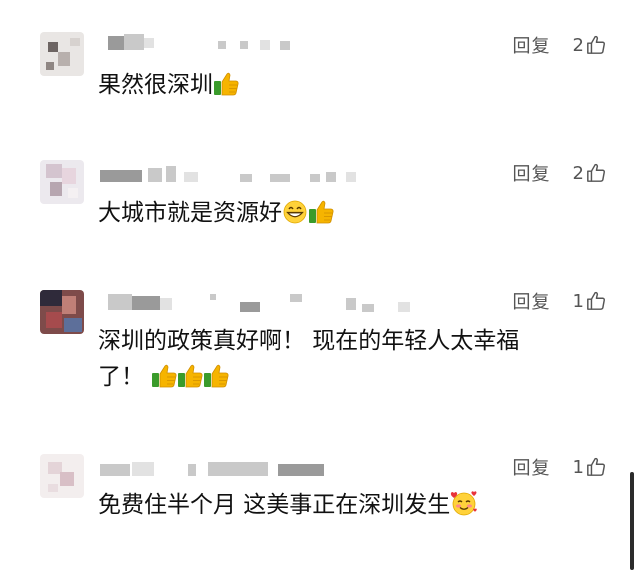 The height and width of the screenshot is (574, 640). What do you see at coordinates (632, 521) in the screenshot?
I see `scrollbar` at bounding box center [632, 521].